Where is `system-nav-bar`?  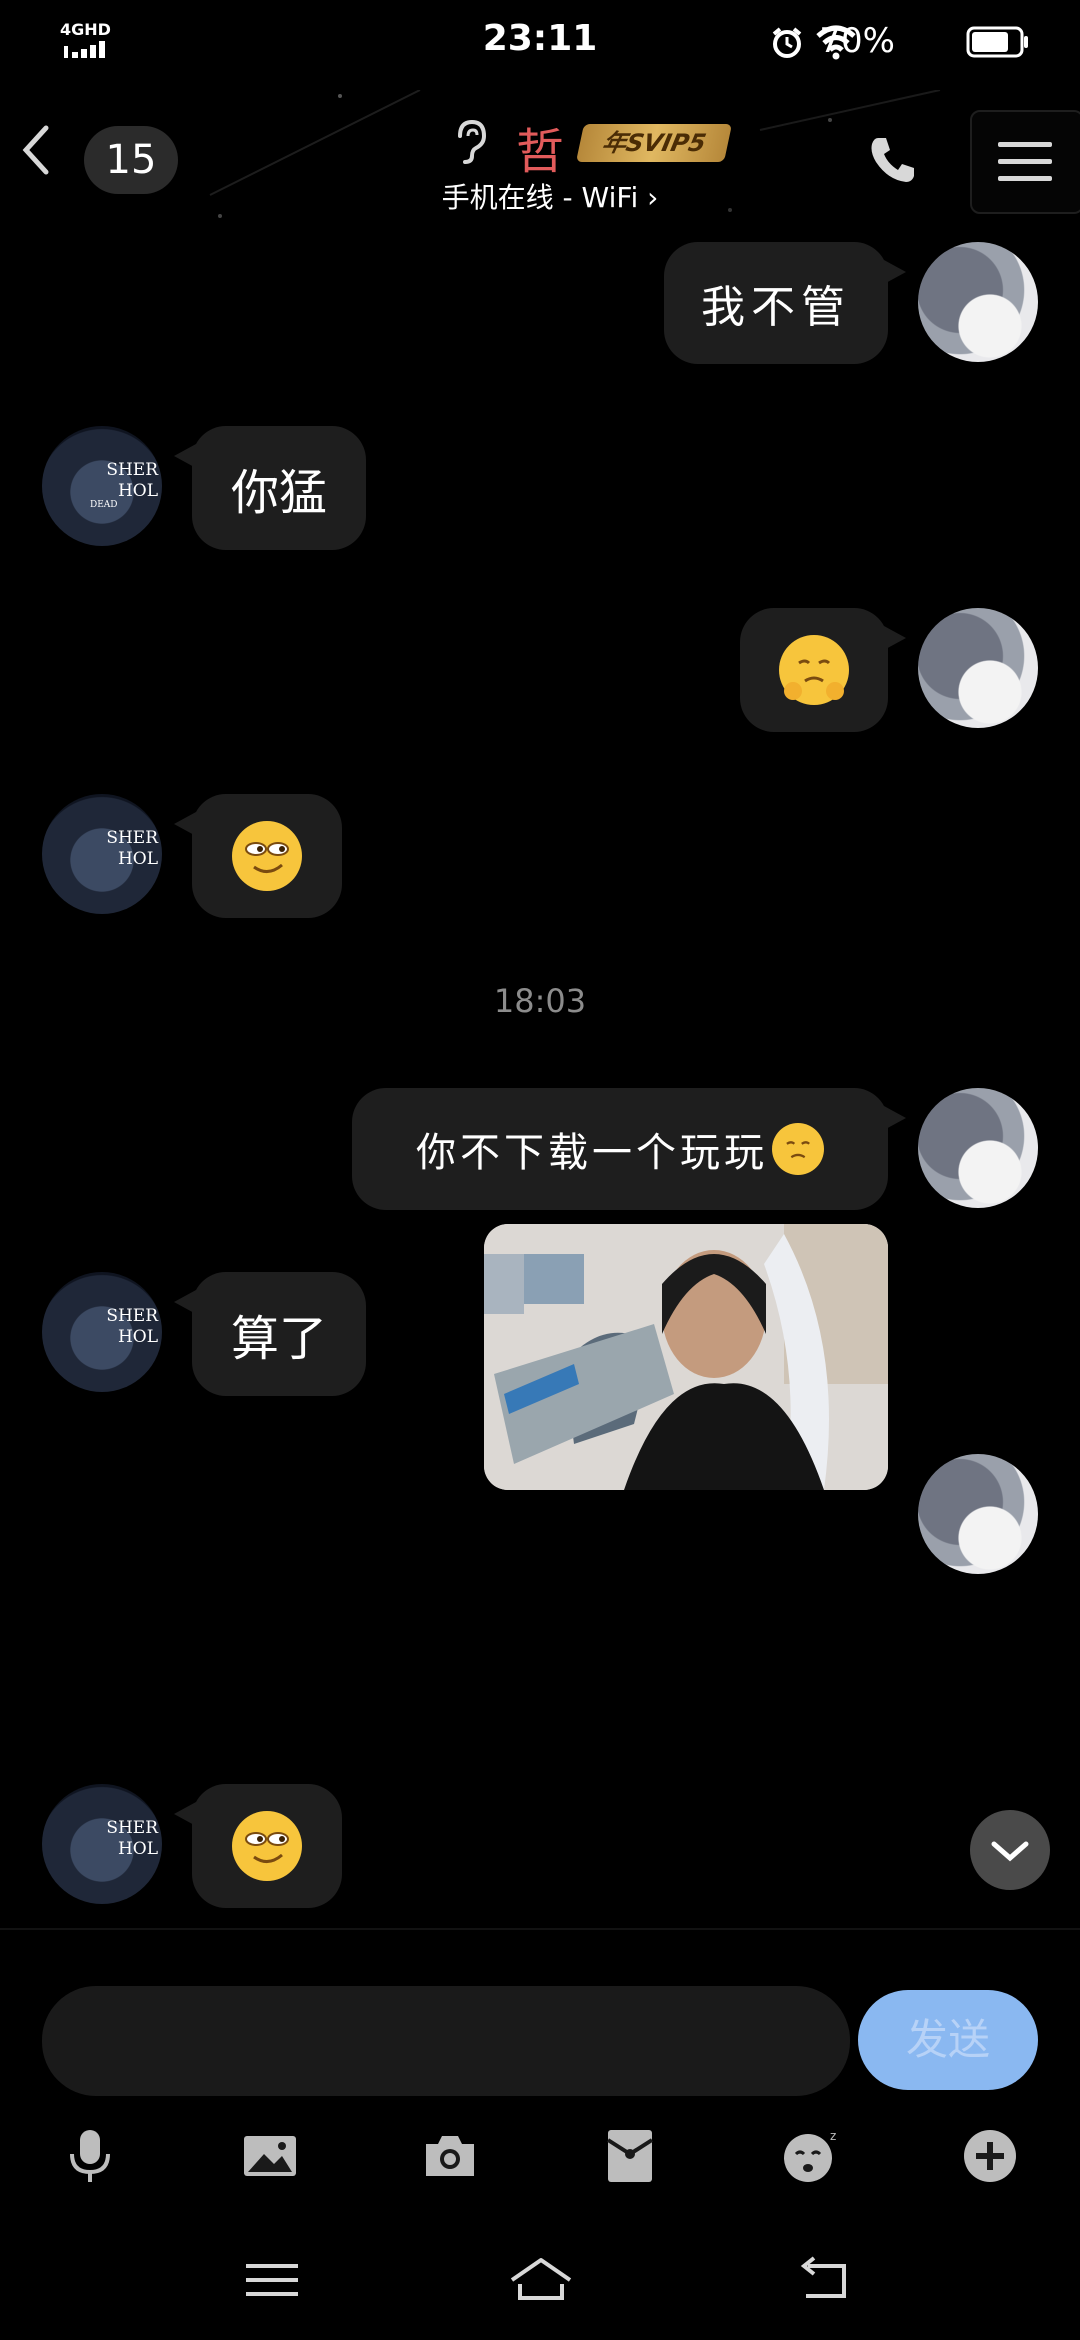 system-nav-bar is located at coordinates (540, 2280).